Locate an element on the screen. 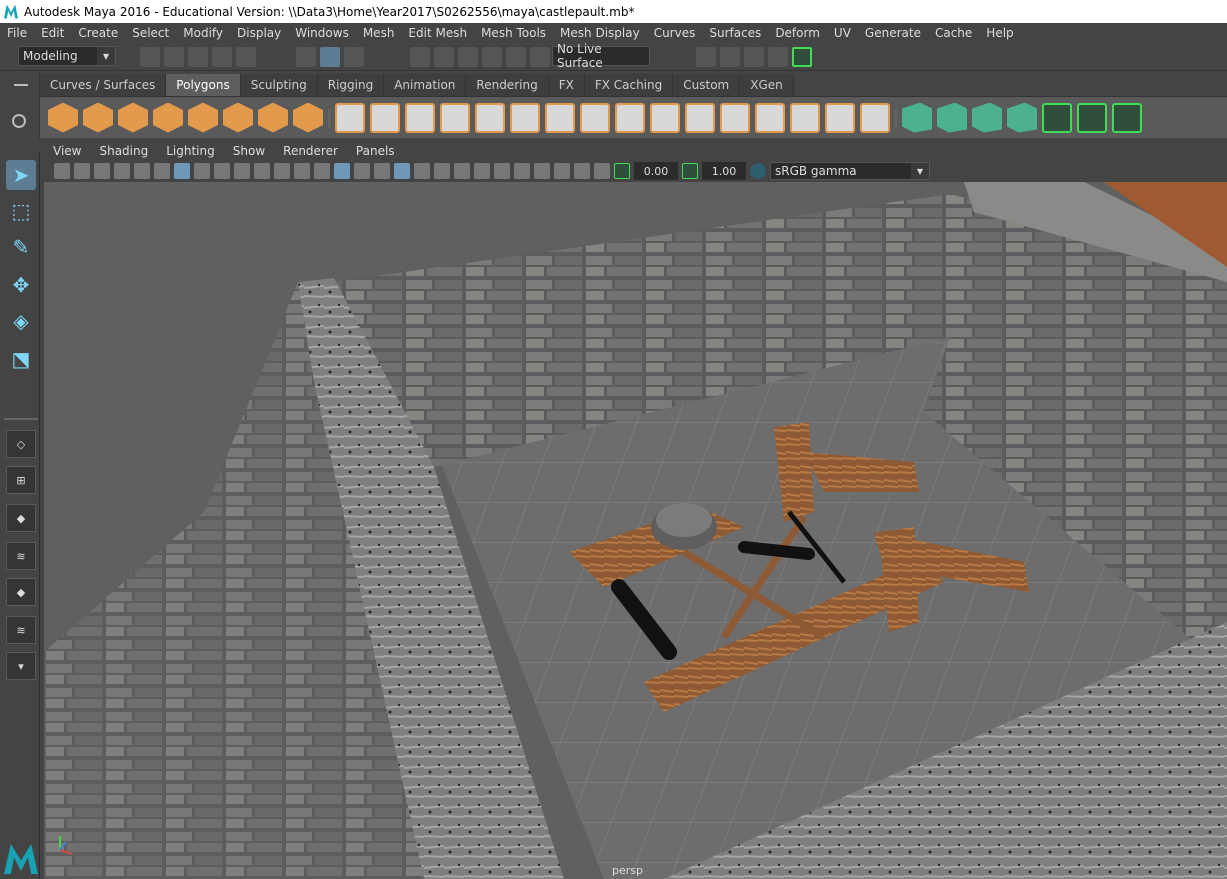 The image size is (1227, 879). grid-icon is located at coordinates (182, 171).